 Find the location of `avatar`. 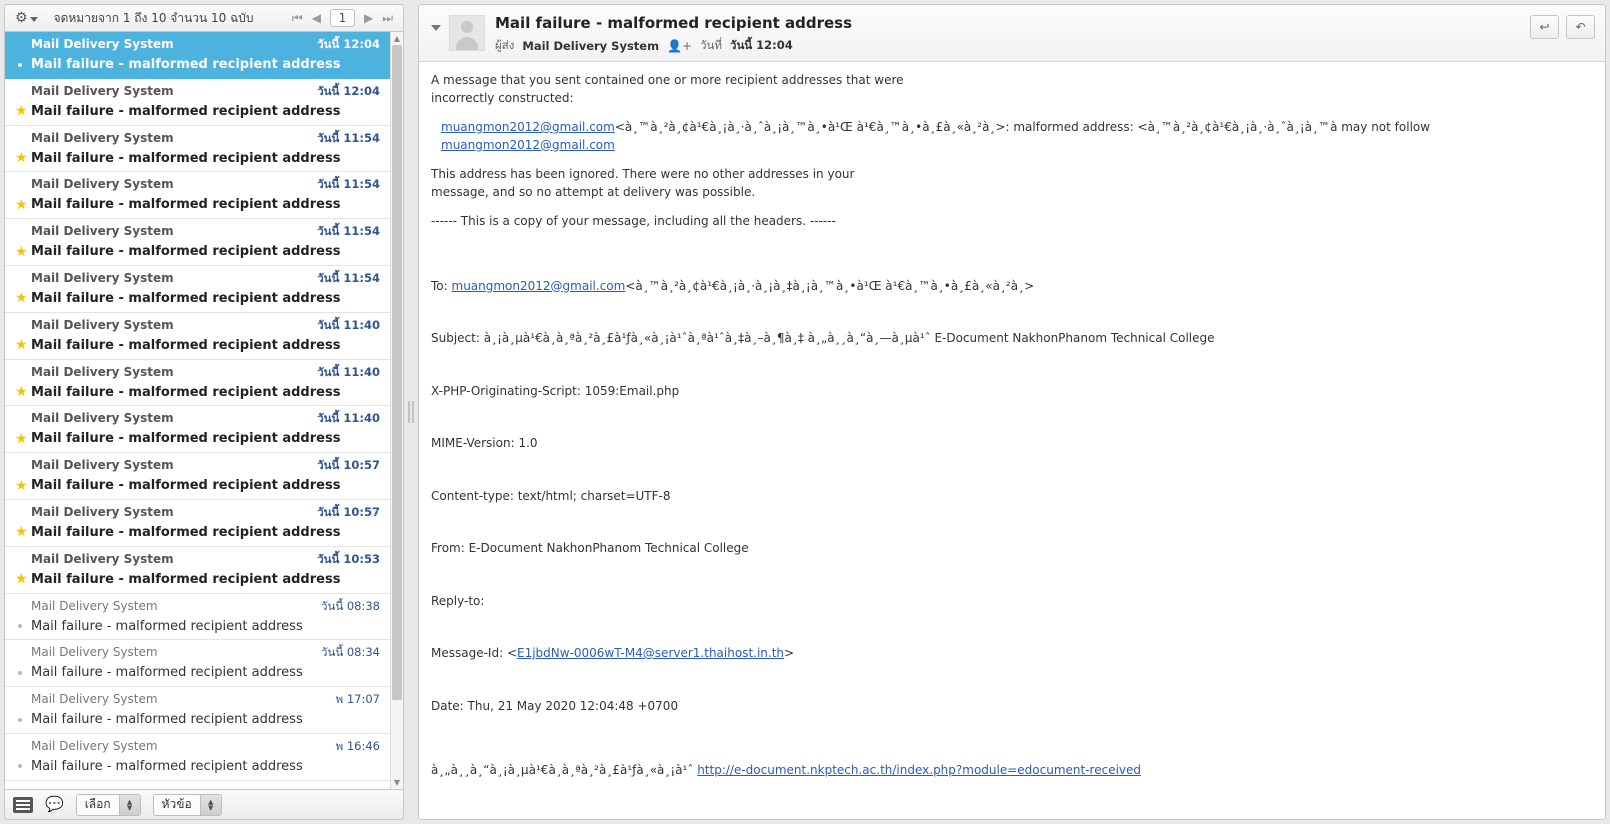

avatar is located at coordinates (467, 33).